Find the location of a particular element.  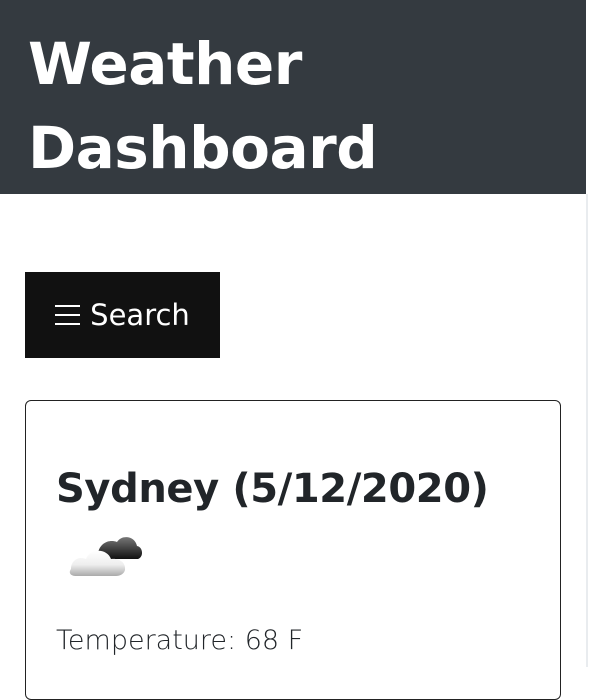

search-button: Search is located at coordinates (122, 315).